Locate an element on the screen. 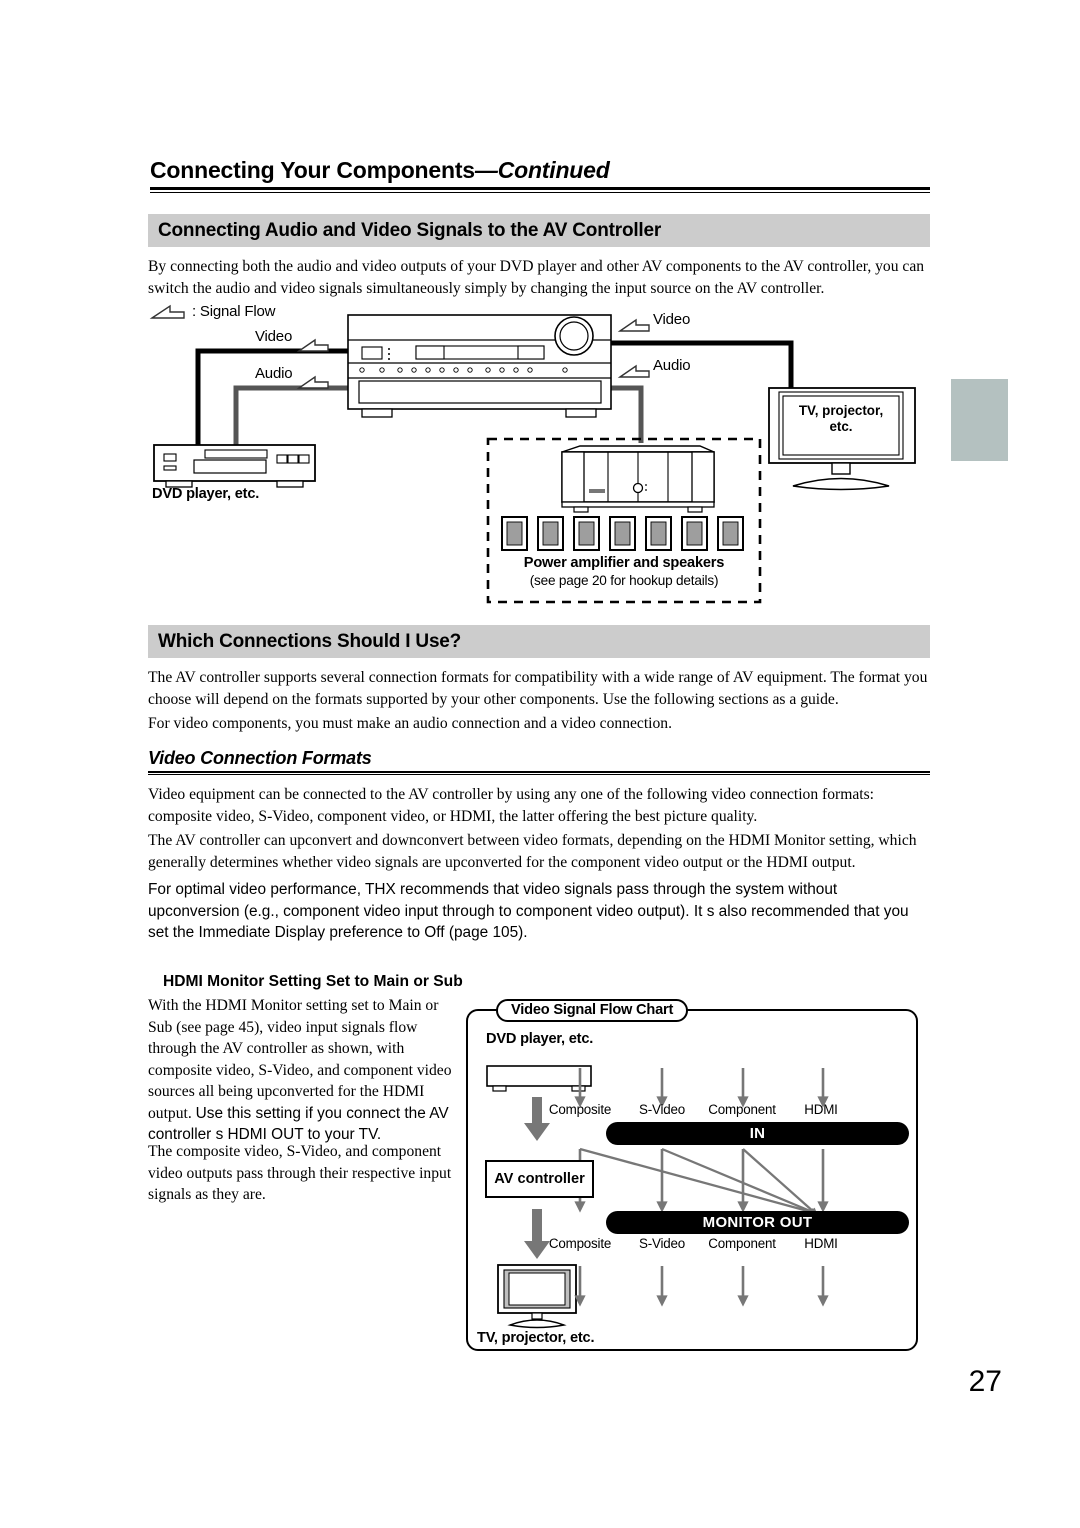 Image resolution: width=1080 pixels, height=1528 pixels. running-head-continued: —Continued is located at coordinates (542, 170).